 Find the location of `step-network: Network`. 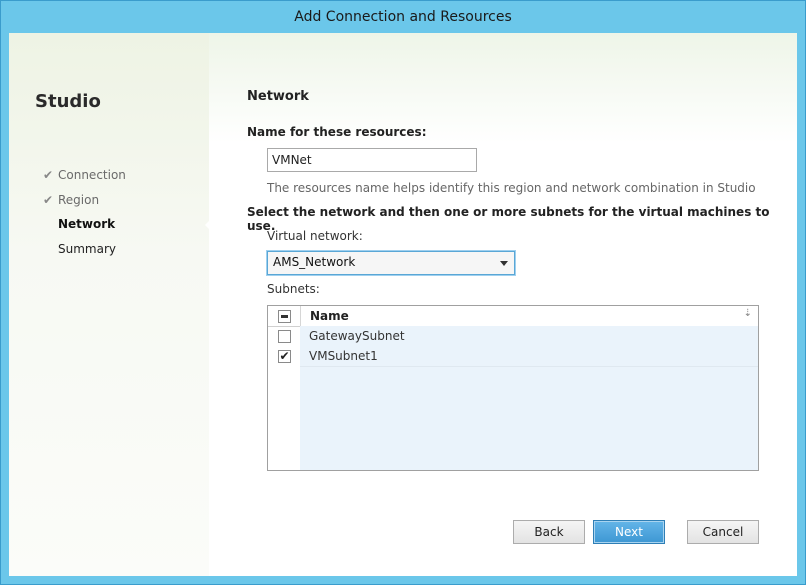

step-network: Network is located at coordinates (80, 227).